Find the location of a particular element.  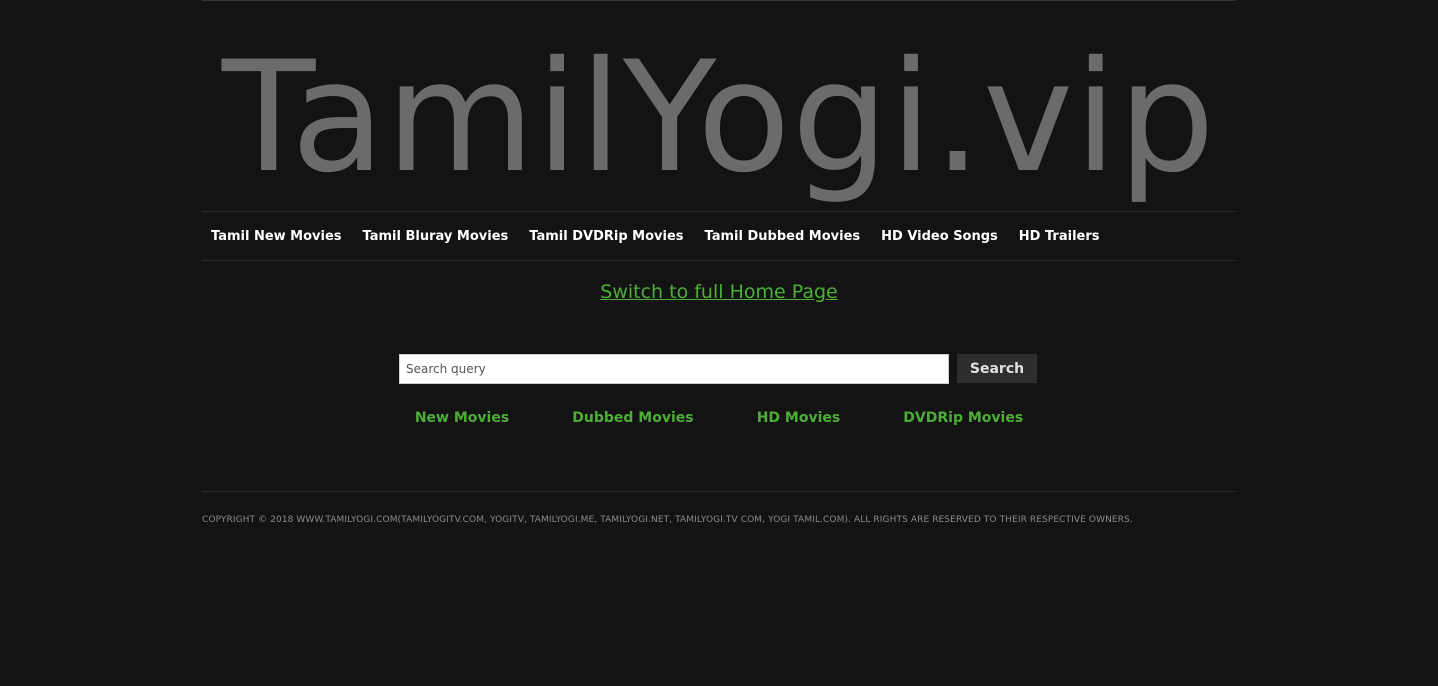

quick-link-dubbed-movies: Dubbed Movies is located at coordinates (632, 418).